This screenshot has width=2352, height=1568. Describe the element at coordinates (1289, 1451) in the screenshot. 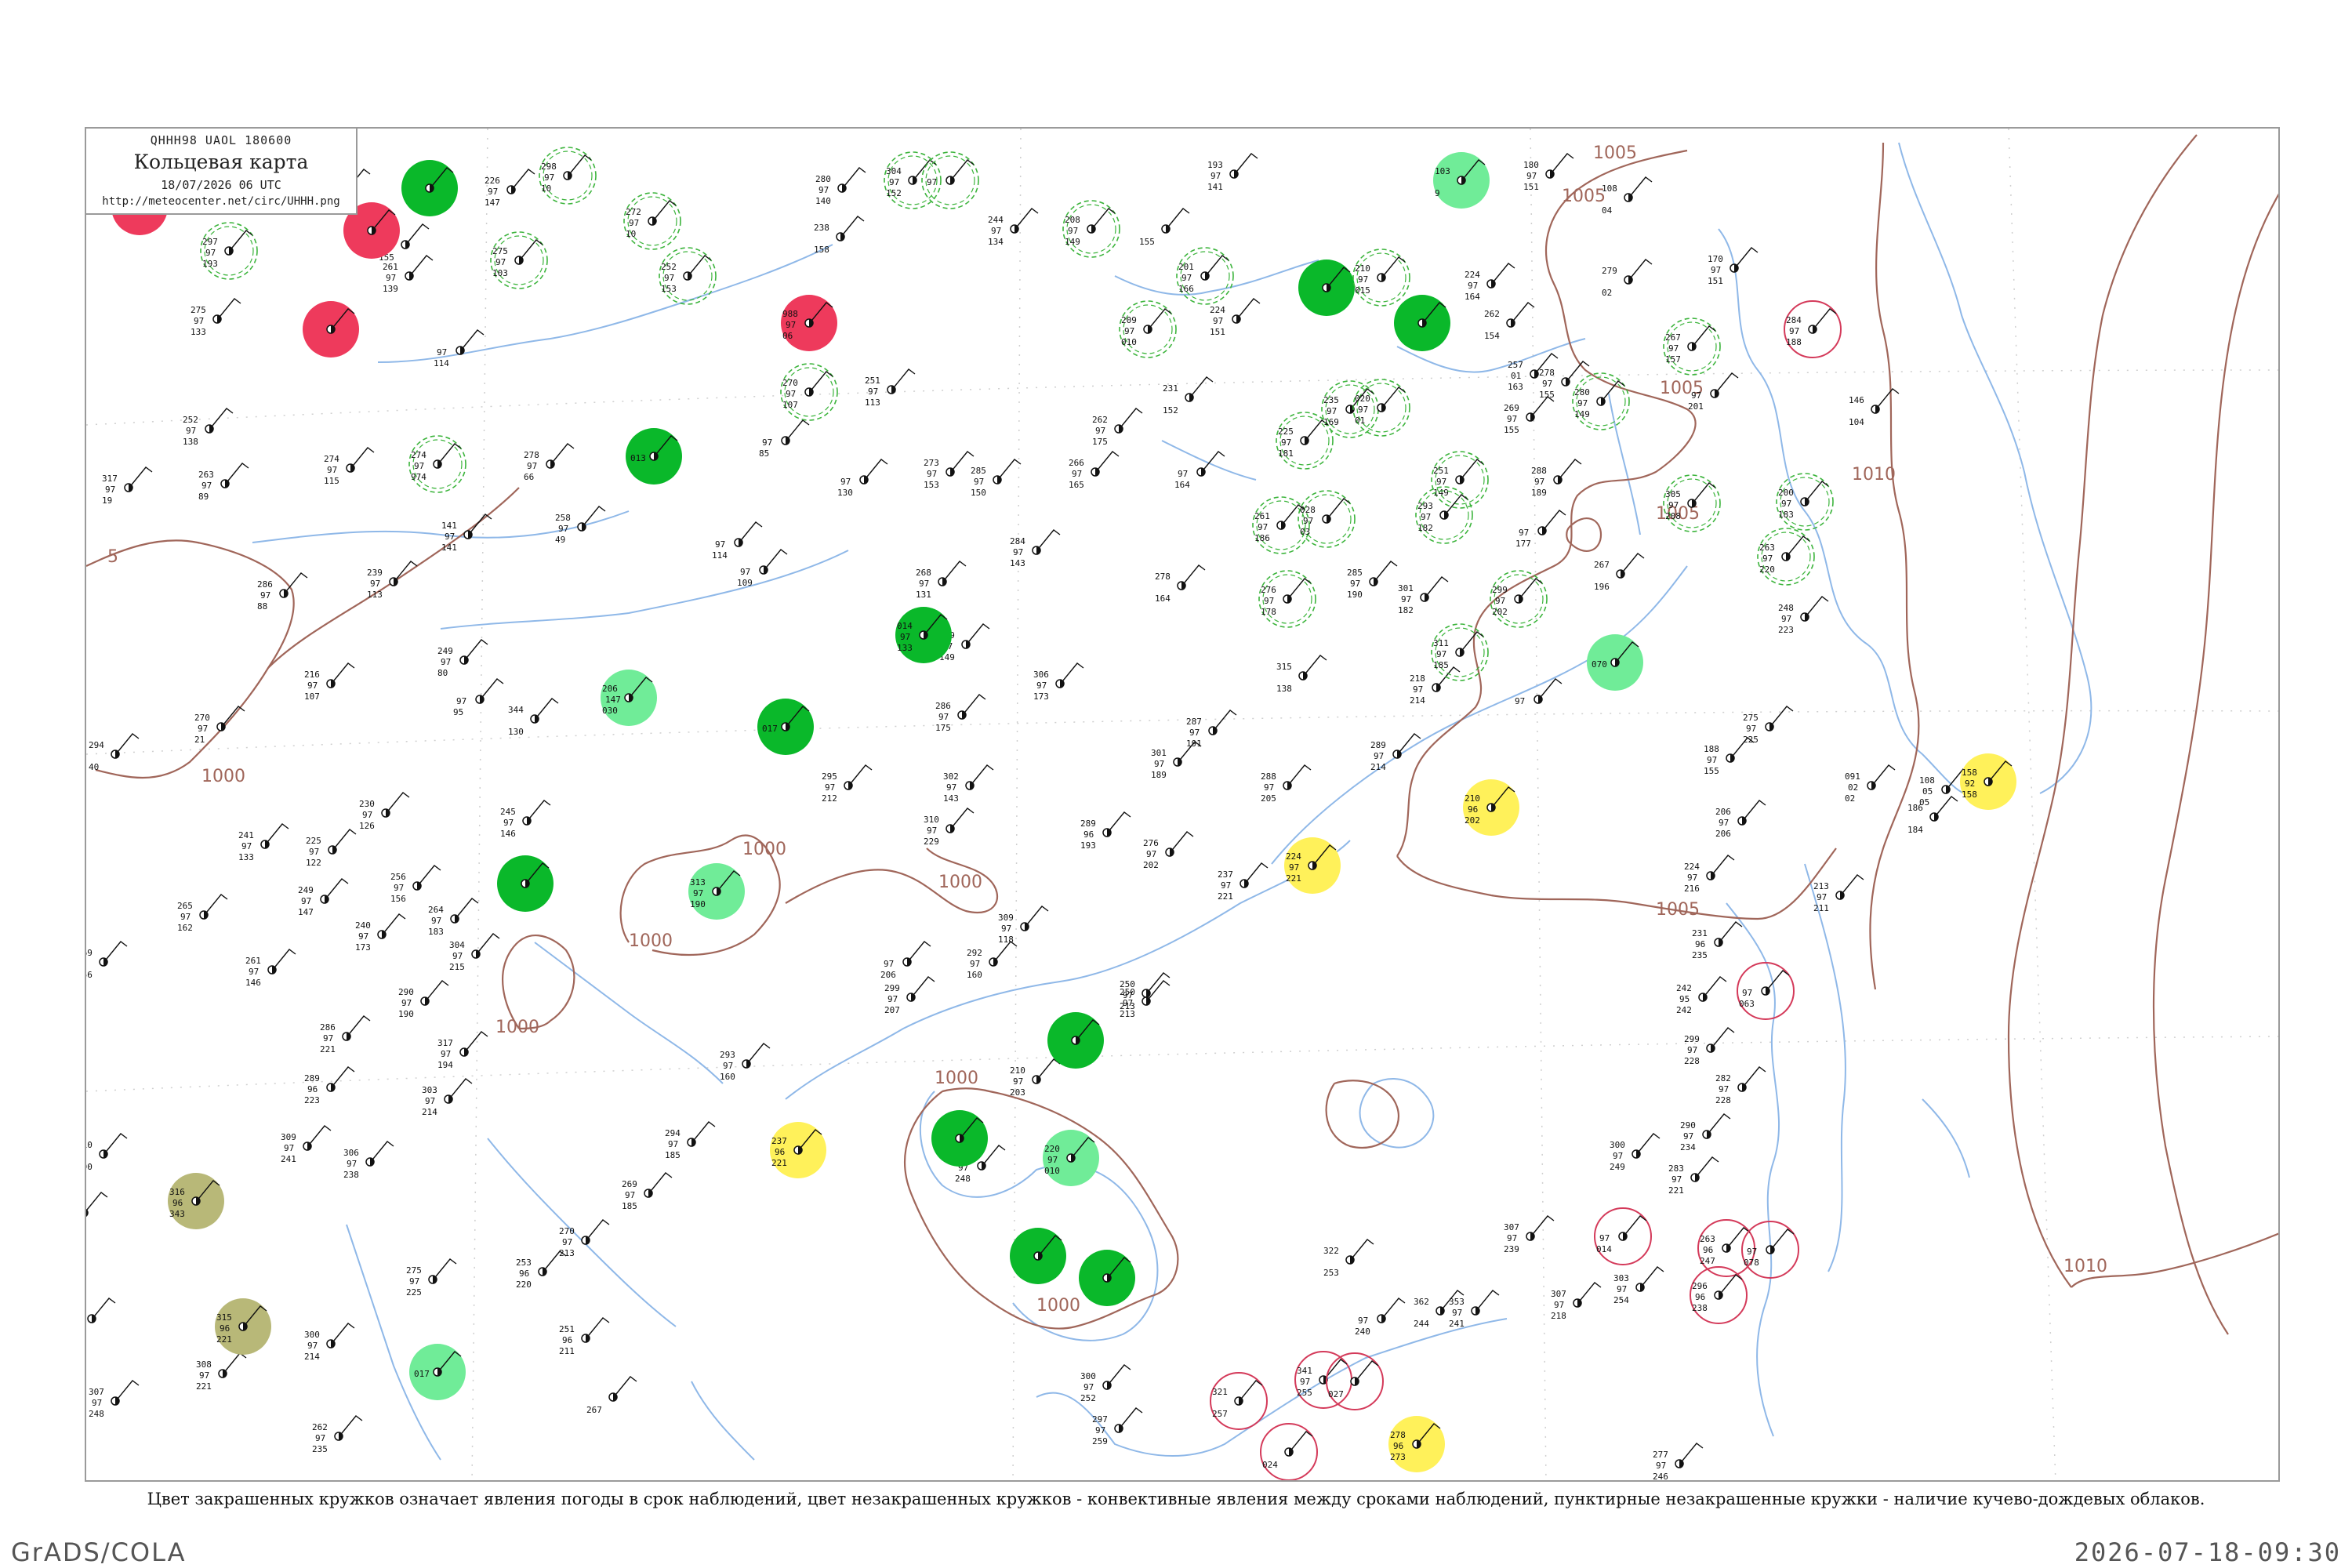

I see `station-plot-conv: 024` at that location.